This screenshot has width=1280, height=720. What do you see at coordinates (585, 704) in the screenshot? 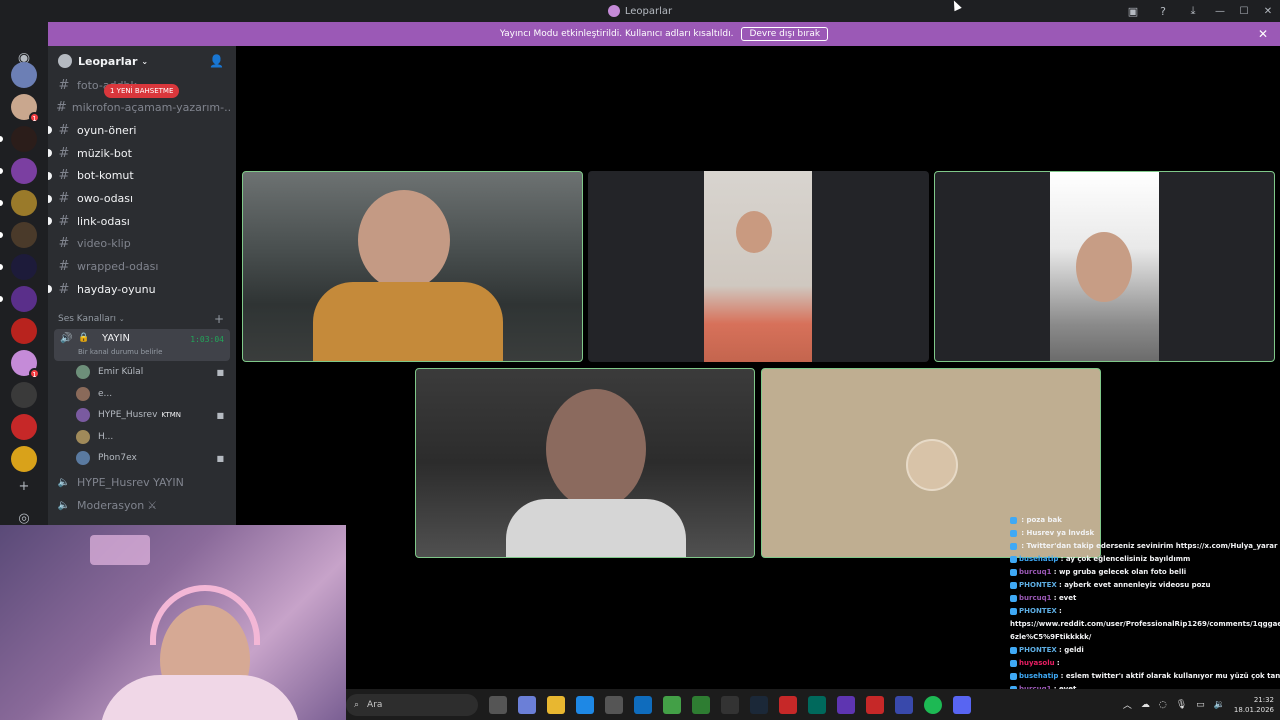
I see `edge-icon` at bounding box center [585, 704].